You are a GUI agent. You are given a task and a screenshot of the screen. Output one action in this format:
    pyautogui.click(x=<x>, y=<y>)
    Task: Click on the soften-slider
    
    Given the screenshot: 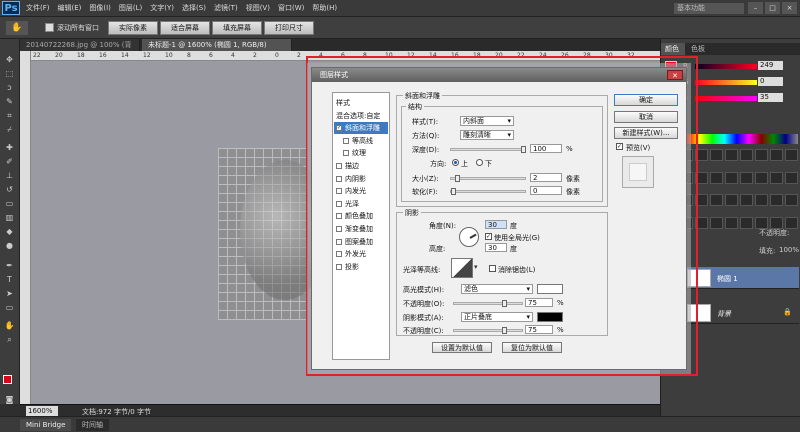 What is the action you would take?
    pyautogui.click(x=488, y=191)
    